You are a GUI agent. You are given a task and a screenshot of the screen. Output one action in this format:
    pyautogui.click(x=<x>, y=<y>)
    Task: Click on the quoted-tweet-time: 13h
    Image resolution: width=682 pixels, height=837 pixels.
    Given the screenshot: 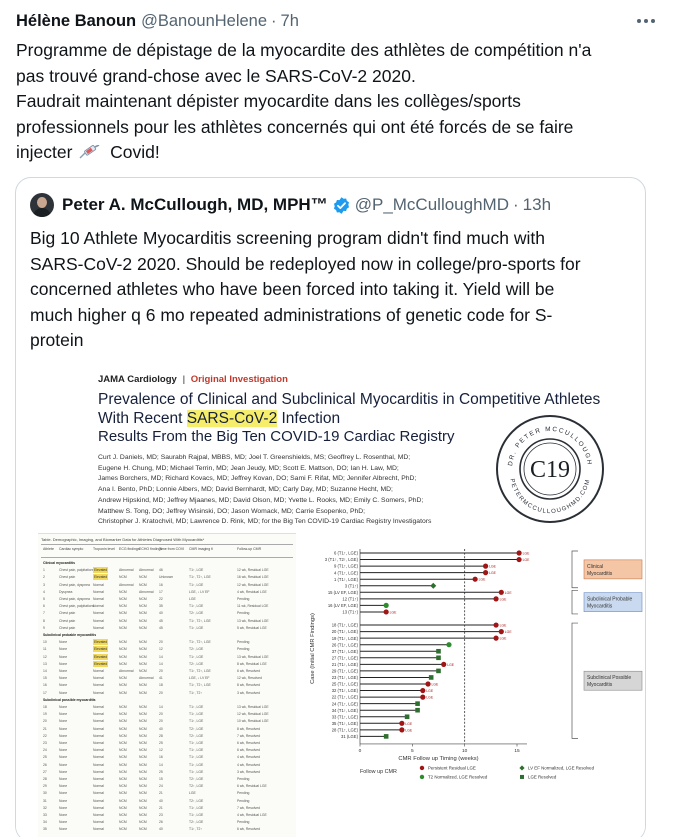 What is the action you would take?
    pyautogui.click(x=537, y=205)
    